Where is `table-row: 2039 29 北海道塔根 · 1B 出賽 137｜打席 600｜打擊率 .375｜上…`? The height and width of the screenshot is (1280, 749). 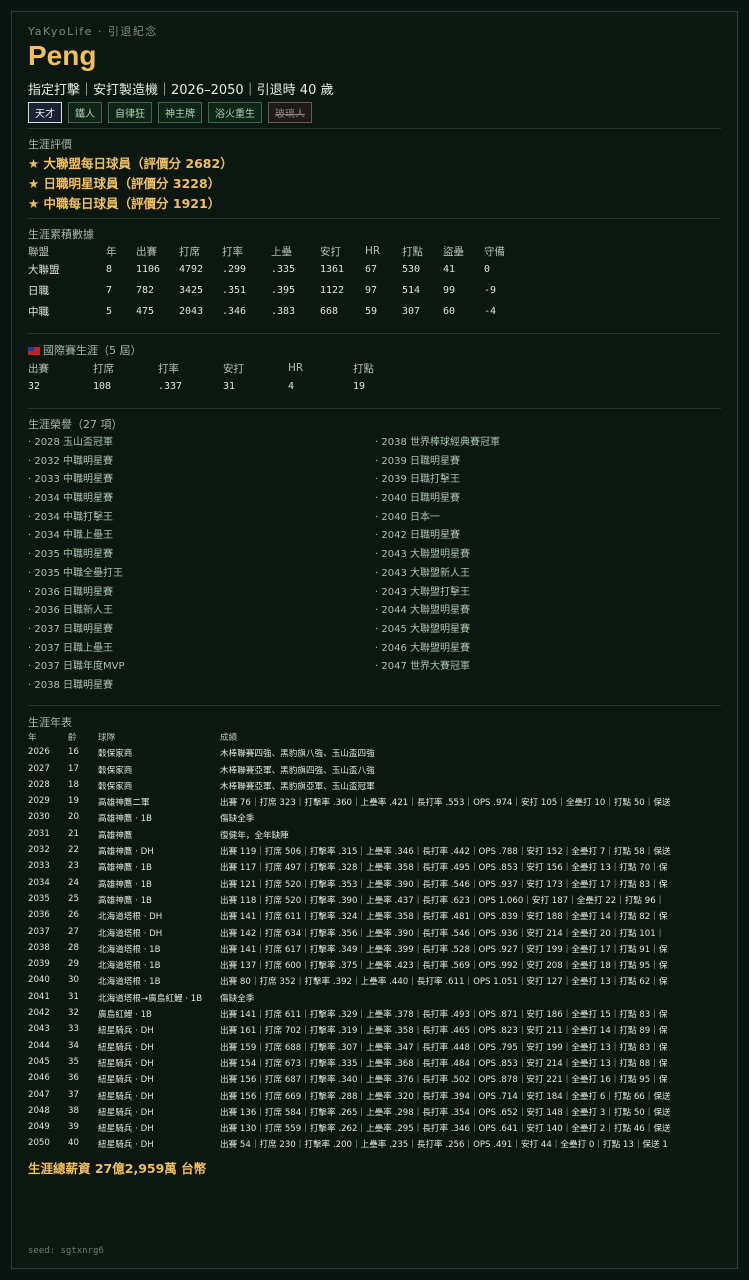 table-row: 2039 29 北海道塔根 · 1B 出賽 137｜打席 600｜打擊率 .375｜上… is located at coordinates (372, 967).